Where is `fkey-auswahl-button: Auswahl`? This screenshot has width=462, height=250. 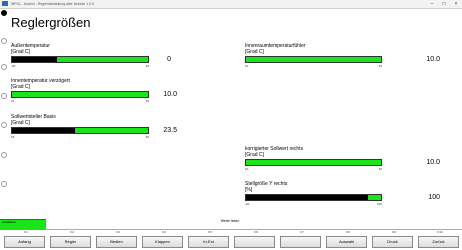 fkey-auswahl-button: Auswahl is located at coordinates (346, 242).